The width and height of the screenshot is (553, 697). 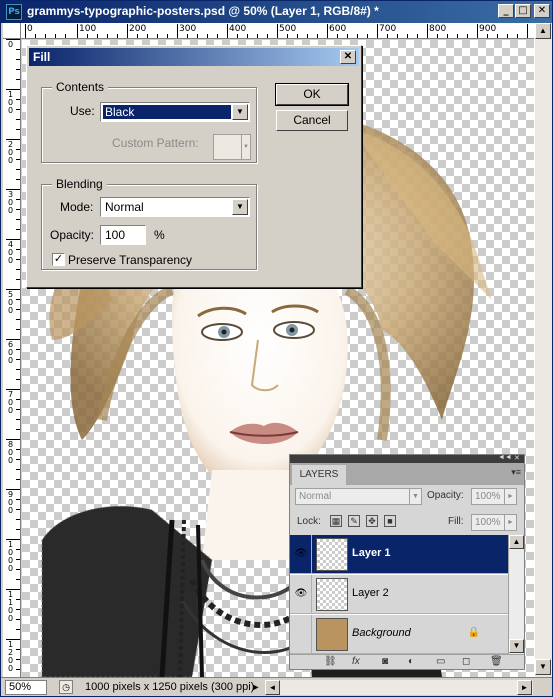 What do you see at coordinates (272, 687) in the screenshot?
I see `scroll-left-button: ◄` at bounding box center [272, 687].